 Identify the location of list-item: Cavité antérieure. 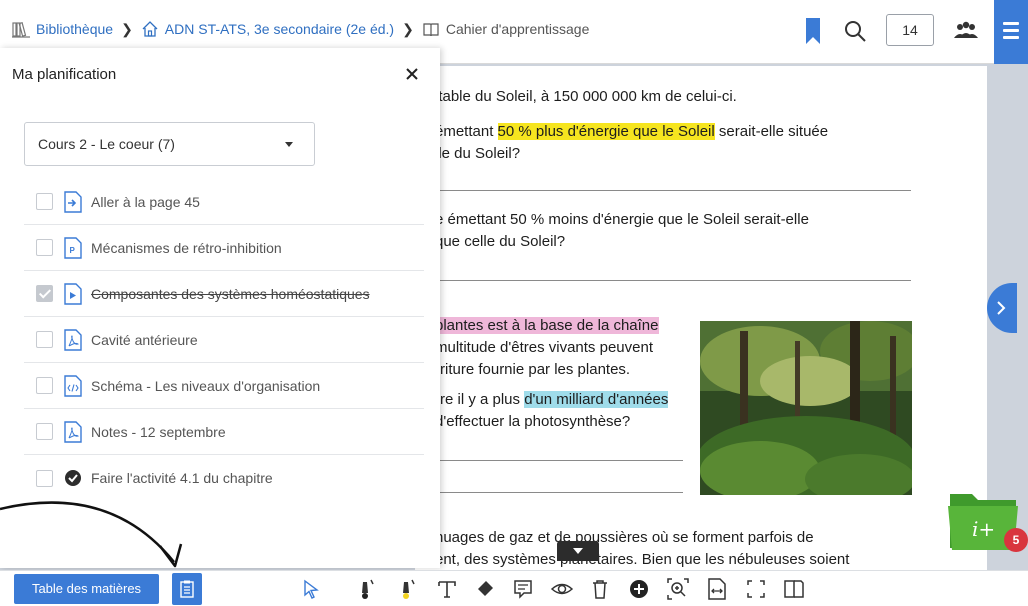
(224, 340).